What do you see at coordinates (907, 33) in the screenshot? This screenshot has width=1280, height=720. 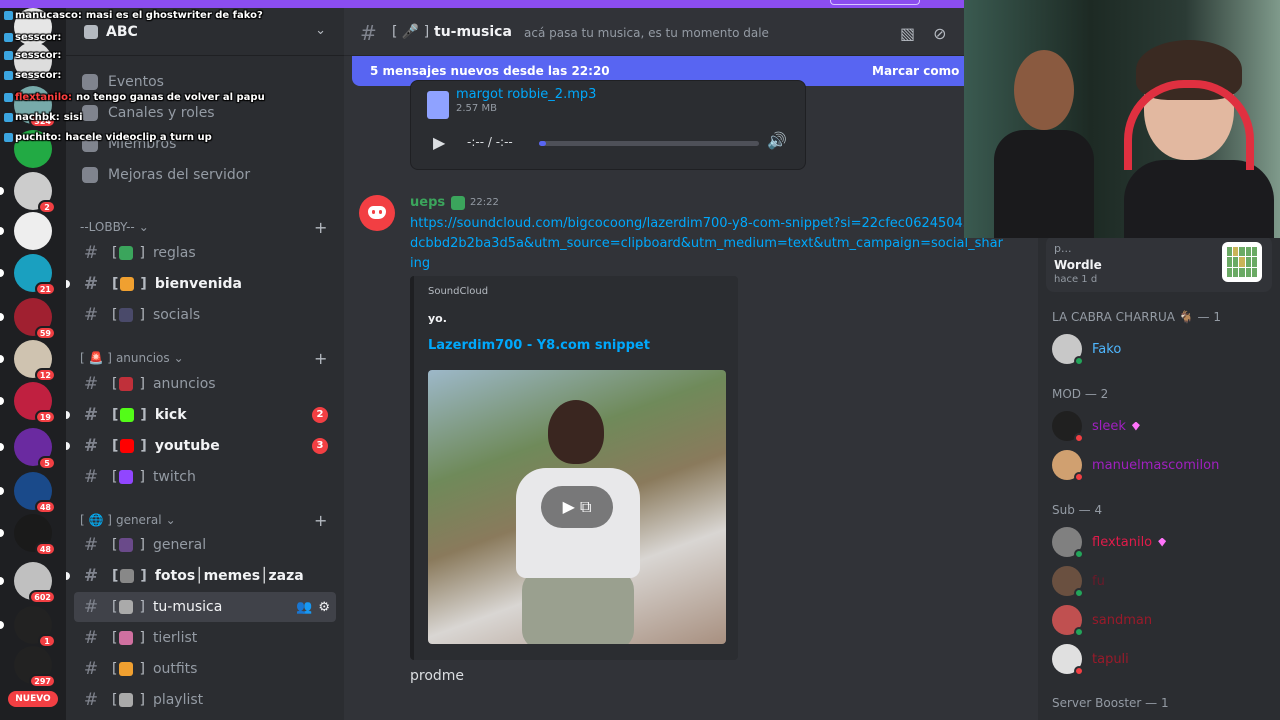 I see `threads-icon: ▧` at bounding box center [907, 33].